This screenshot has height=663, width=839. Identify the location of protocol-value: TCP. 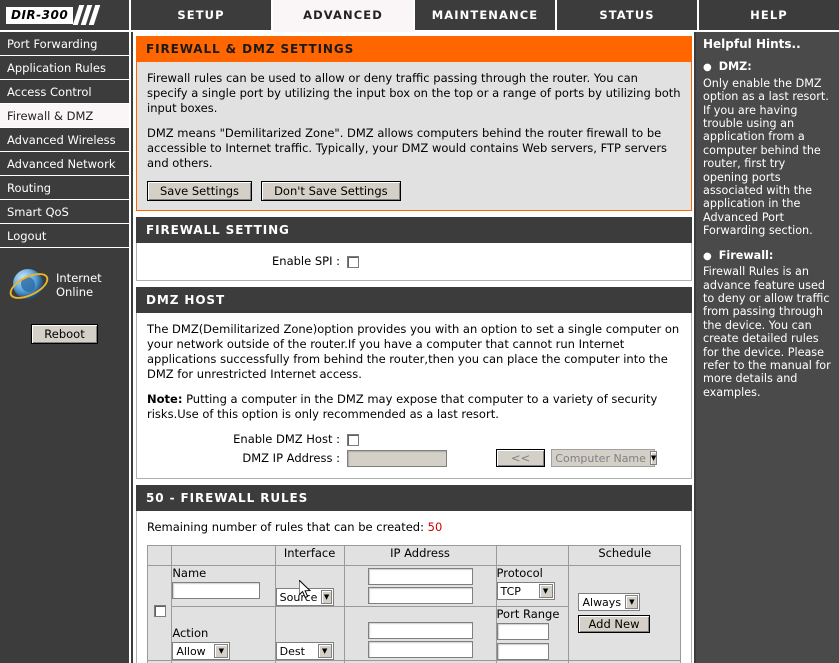
(510, 591).